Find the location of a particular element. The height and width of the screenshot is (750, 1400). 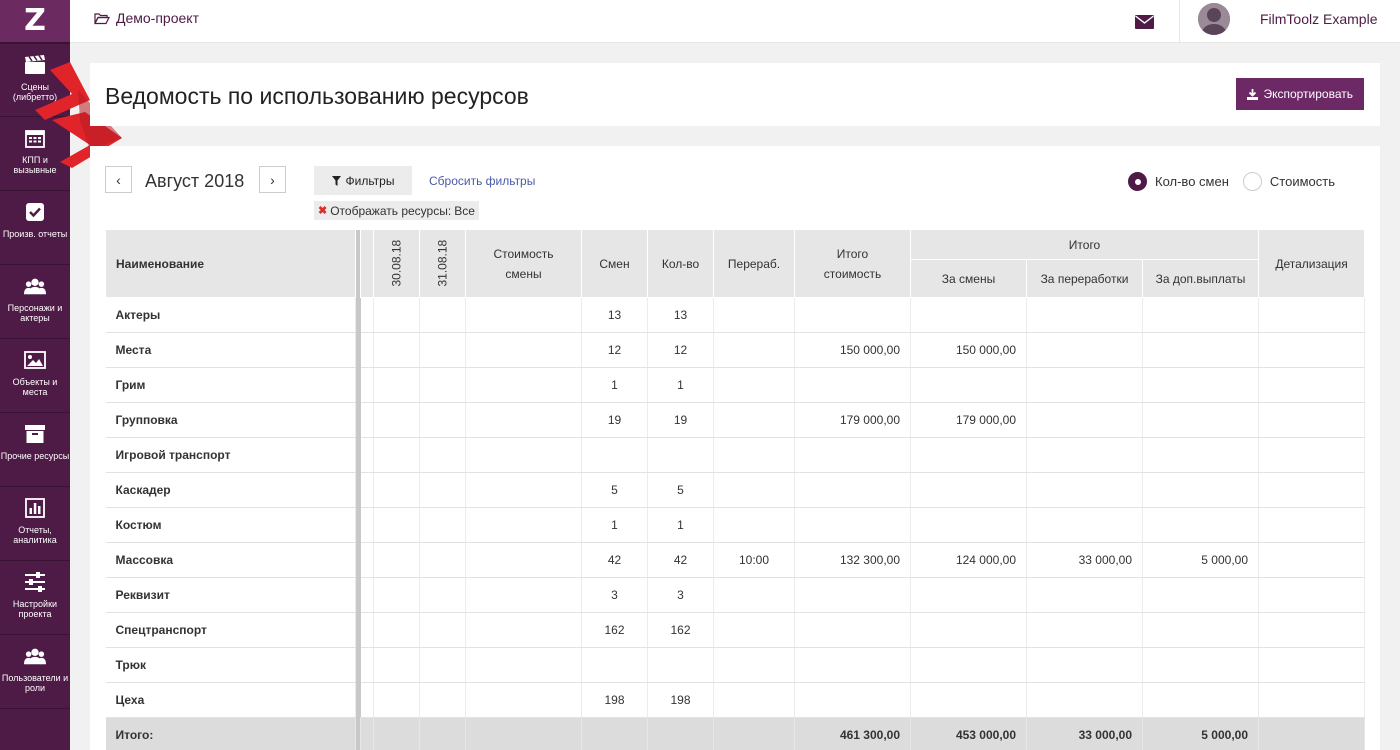

messages-button is located at coordinates (1145, 21).